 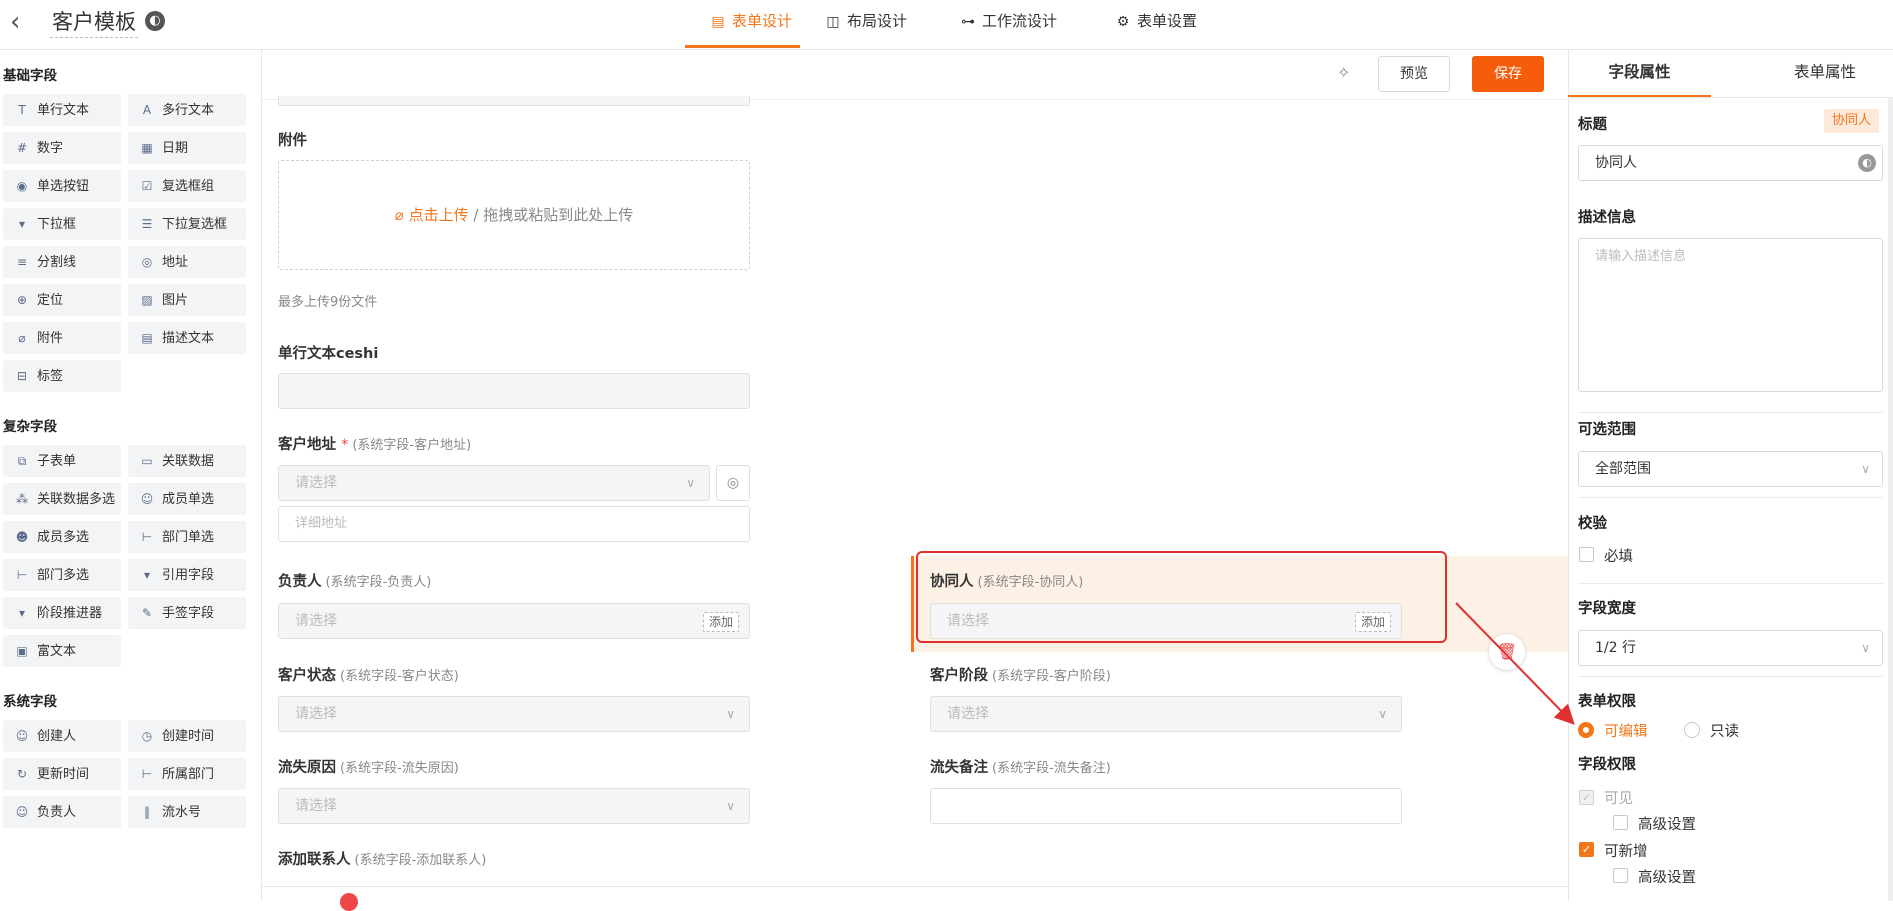 What do you see at coordinates (292, 141) in the screenshot?
I see `attachment-label: 附件` at bounding box center [292, 141].